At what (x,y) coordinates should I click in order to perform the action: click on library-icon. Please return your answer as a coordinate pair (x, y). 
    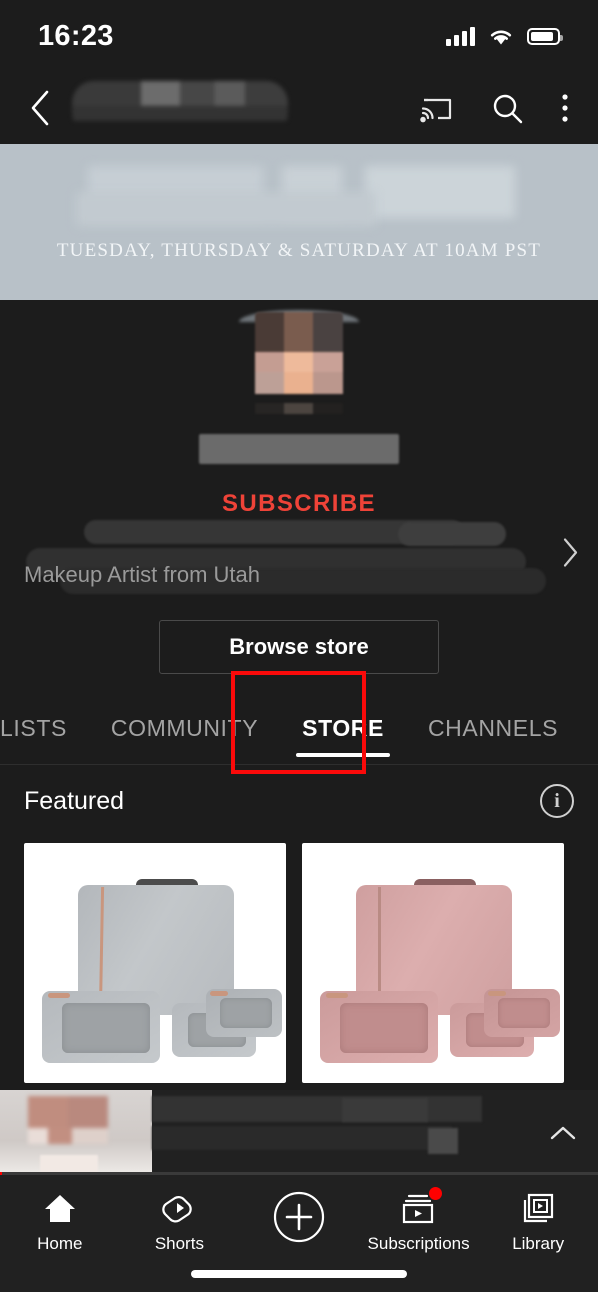
    Looking at the image, I should click on (538, 1208).